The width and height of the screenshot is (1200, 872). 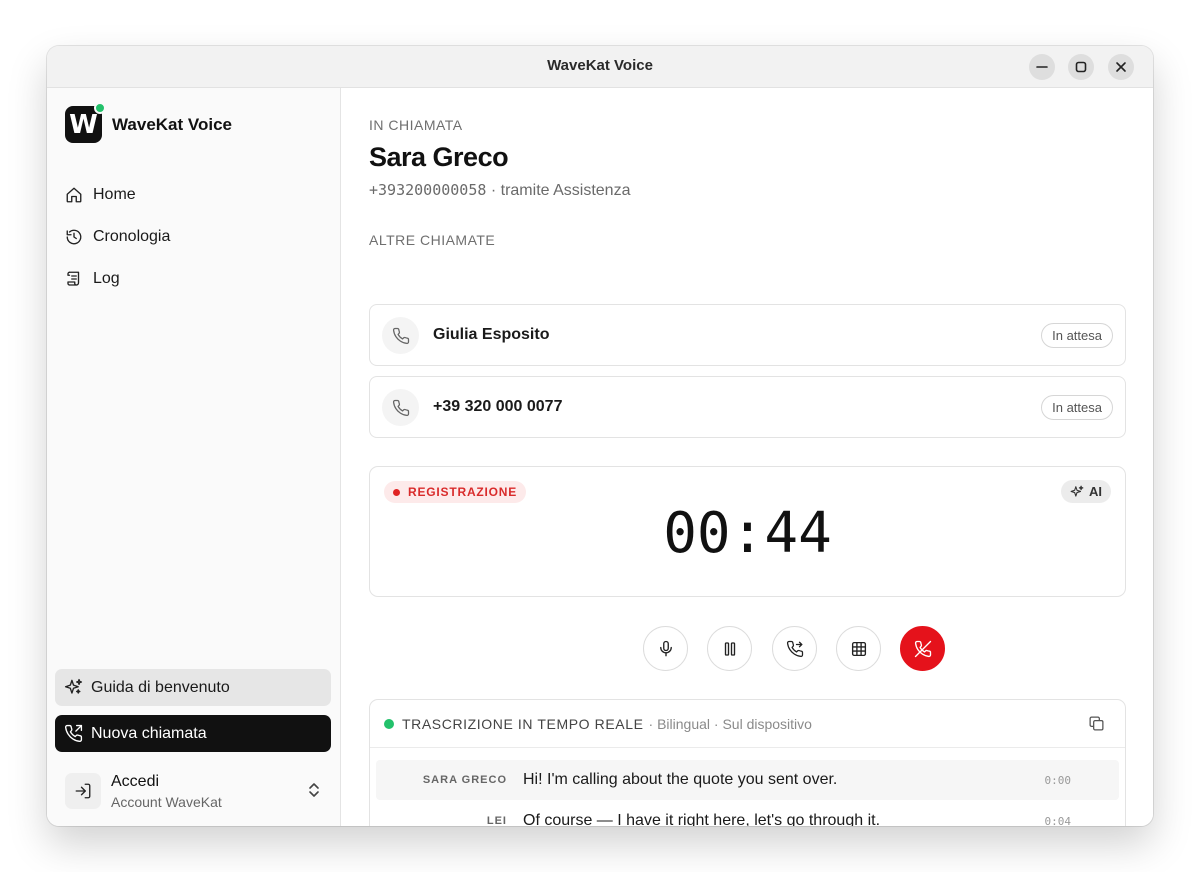 What do you see at coordinates (100, 108) in the screenshot?
I see `online-status-dot` at bounding box center [100, 108].